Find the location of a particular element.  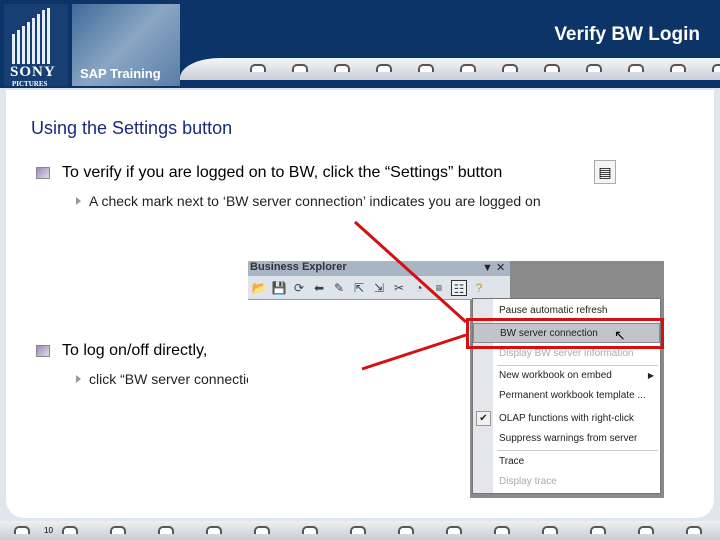

footer-strip is located at coordinates (360, 530).